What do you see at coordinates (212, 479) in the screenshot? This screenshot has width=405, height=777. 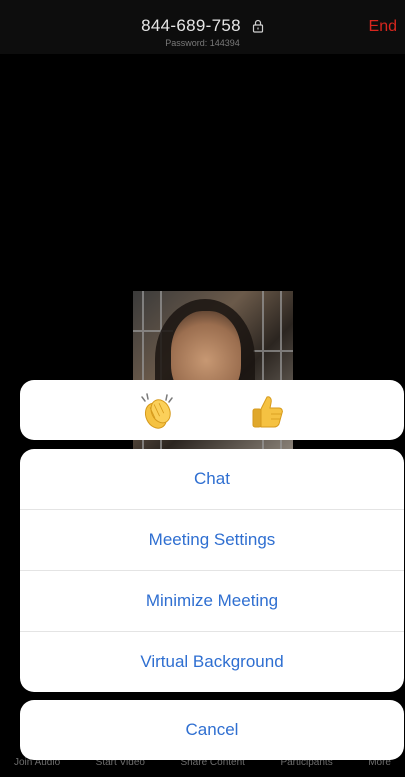 I see `chat-menu-item: Chat` at bounding box center [212, 479].